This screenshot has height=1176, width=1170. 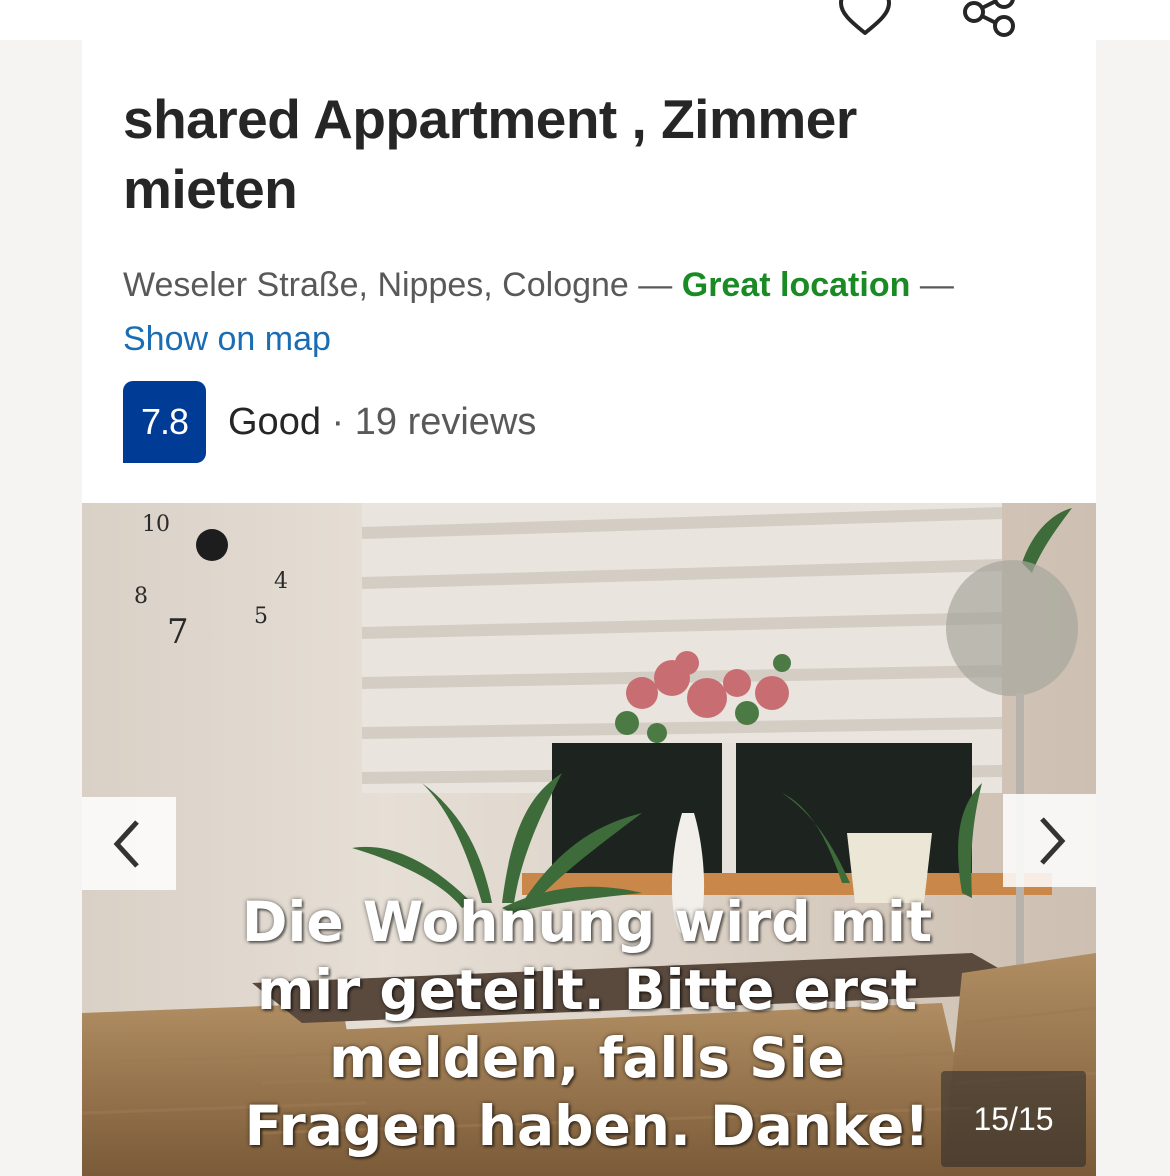 What do you see at coordinates (490, 154) in the screenshot?
I see `property-title: shared Appartment , Zimmer mieten` at bounding box center [490, 154].